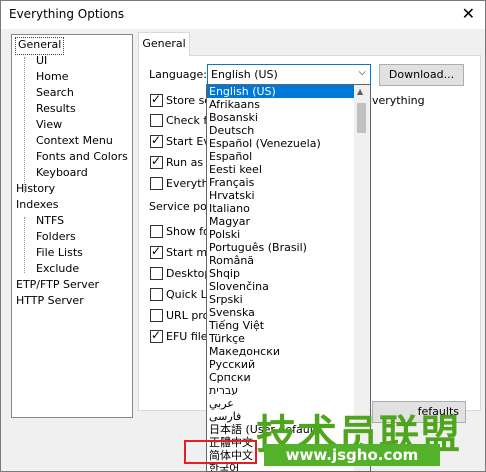  I want to click on language-option: Српски, so click(281, 377).